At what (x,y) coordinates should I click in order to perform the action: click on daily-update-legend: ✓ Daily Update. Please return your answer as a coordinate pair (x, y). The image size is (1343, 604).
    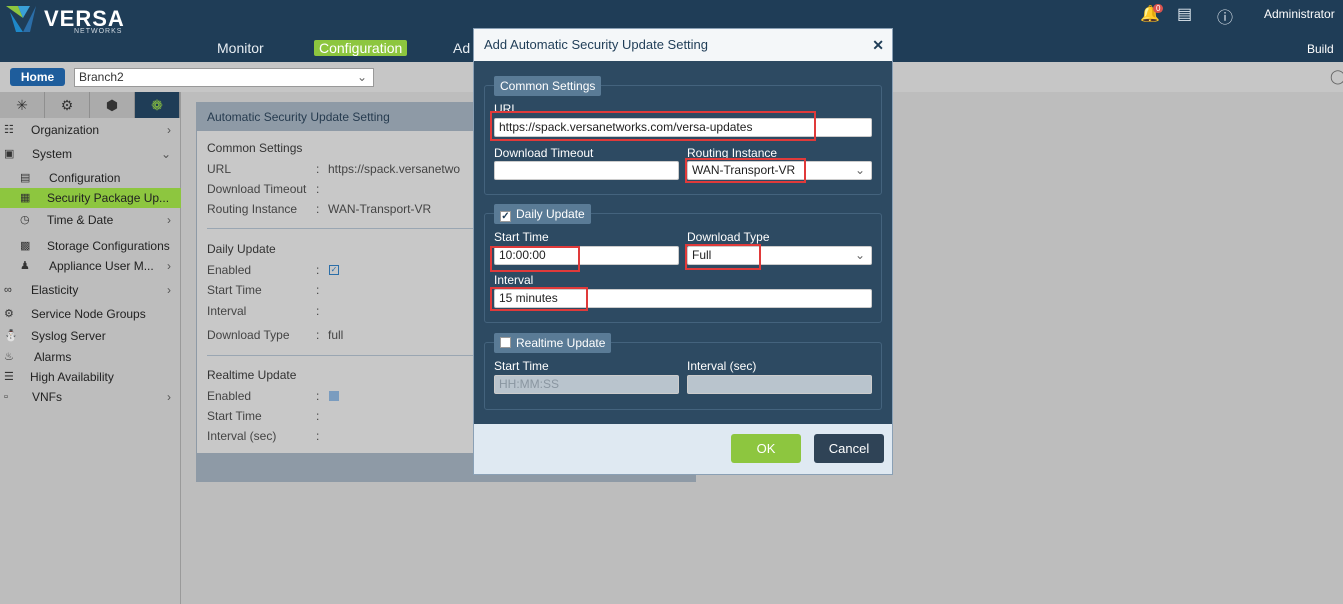
    Looking at the image, I should click on (542, 214).